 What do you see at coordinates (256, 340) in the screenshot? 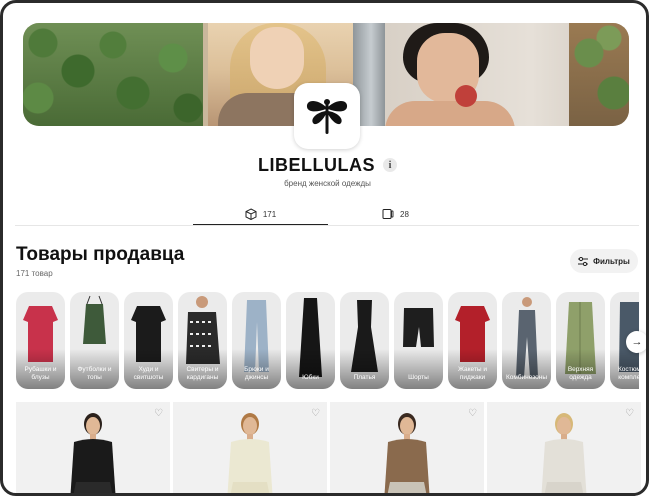
I see `category-card: Брюки и джинсы` at bounding box center [256, 340].